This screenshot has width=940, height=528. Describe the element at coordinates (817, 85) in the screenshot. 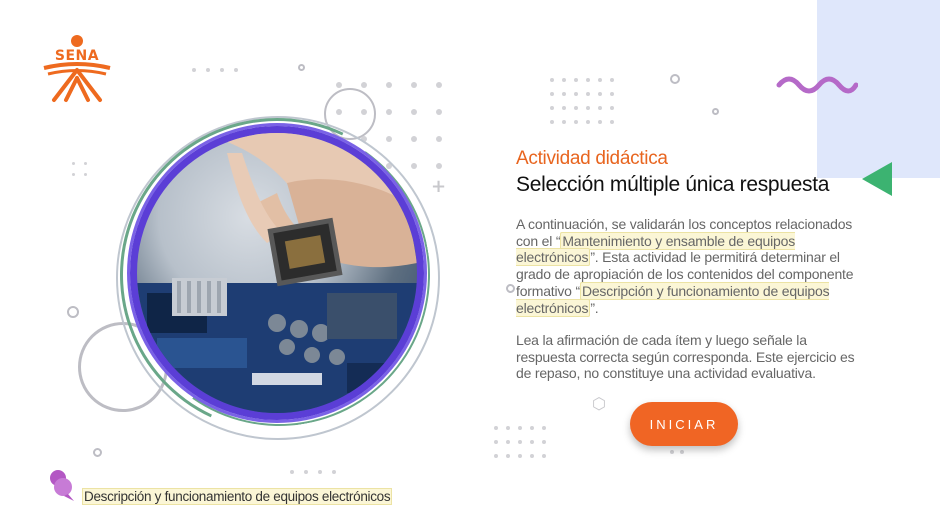

I see `wave-icon` at that location.